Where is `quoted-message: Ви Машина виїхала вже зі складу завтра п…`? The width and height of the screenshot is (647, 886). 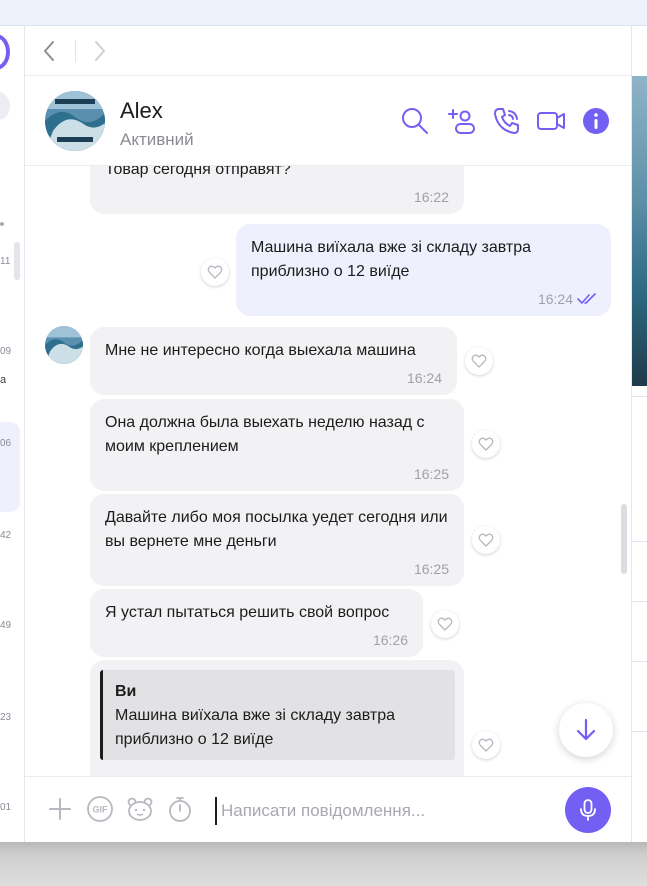 quoted-message: Ви Машина виїхала вже зі складу завтра п… is located at coordinates (277, 715).